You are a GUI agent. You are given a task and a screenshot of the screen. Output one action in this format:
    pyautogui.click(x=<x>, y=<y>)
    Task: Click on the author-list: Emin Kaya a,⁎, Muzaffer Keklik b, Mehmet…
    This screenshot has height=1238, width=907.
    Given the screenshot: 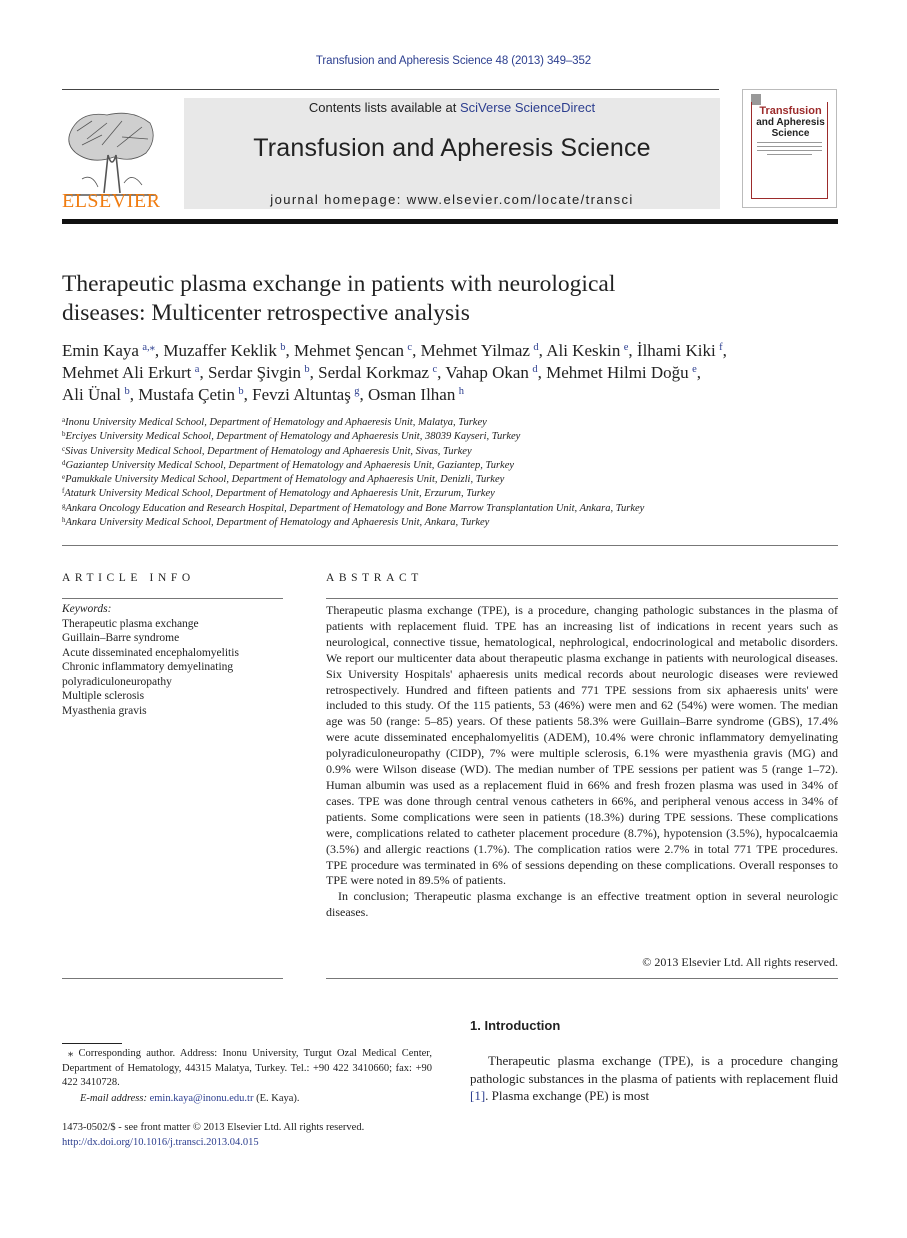 What is the action you would take?
    pyautogui.click(x=394, y=372)
    